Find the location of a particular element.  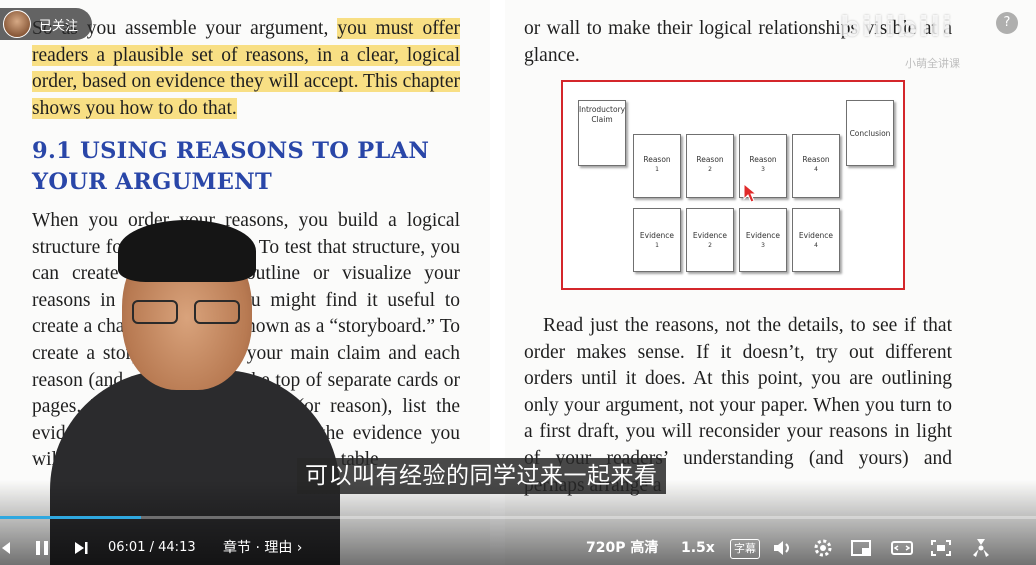

evidence-card: Evidence 4 is located at coordinates (816, 240).